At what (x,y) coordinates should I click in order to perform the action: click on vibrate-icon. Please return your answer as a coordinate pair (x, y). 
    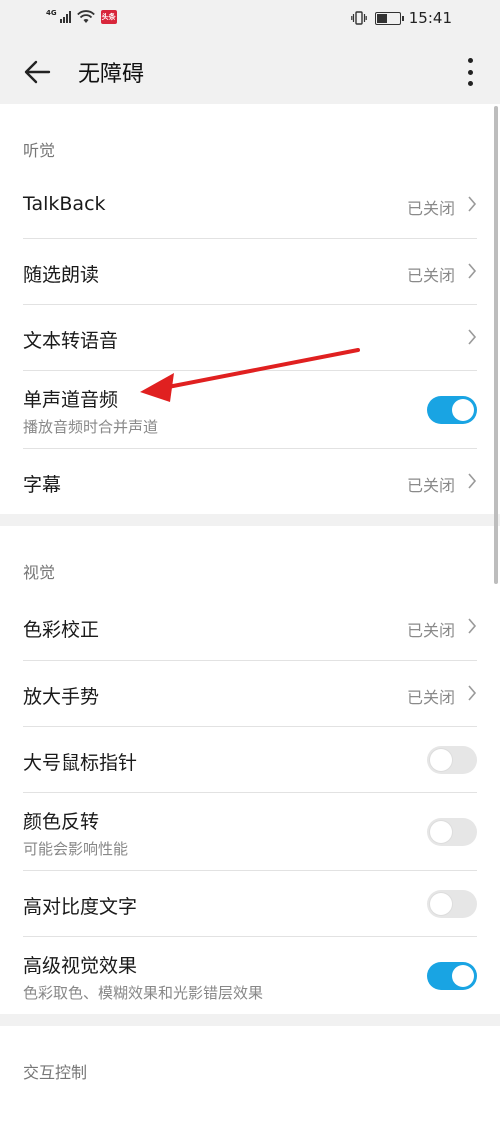
    Looking at the image, I should click on (358, 18).